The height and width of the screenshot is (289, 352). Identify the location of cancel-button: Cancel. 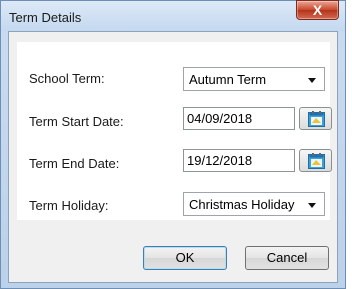
(287, 258).